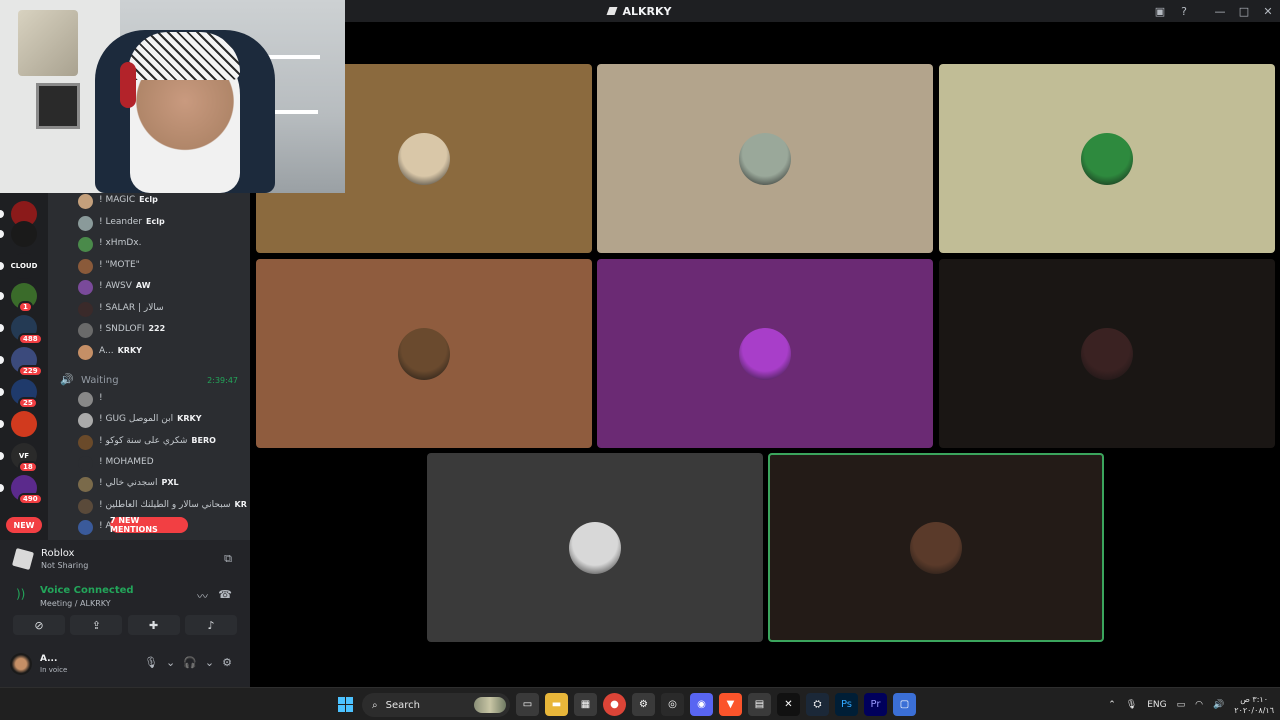 This screenshot has width=1280, height=720. Describe the element at coordinates (149, 244) in the screenshot. I see `voice-member: ! xHmDx.` at that location.